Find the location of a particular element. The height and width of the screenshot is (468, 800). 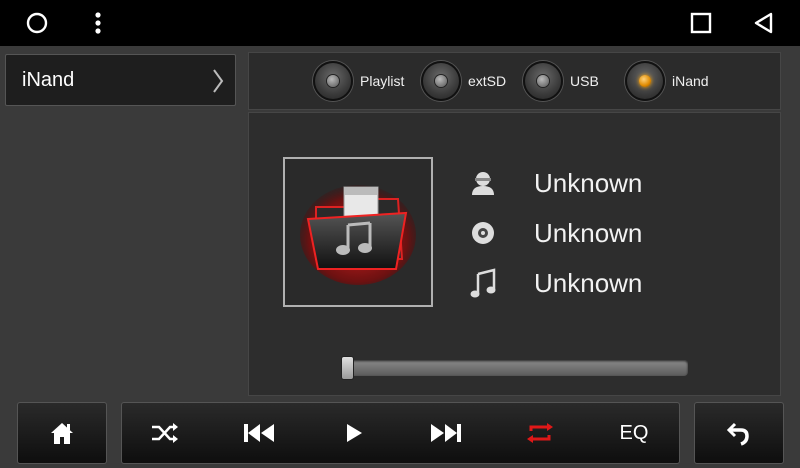

album-row: Unknown is located at coordinates (555, 233).